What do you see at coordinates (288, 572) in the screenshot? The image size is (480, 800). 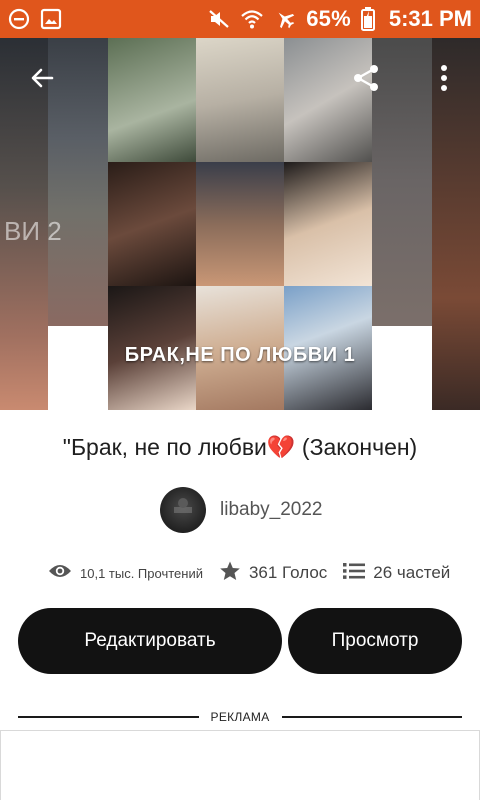 I see `votes-count: 361 Голос` at bounding box center [288, 572].